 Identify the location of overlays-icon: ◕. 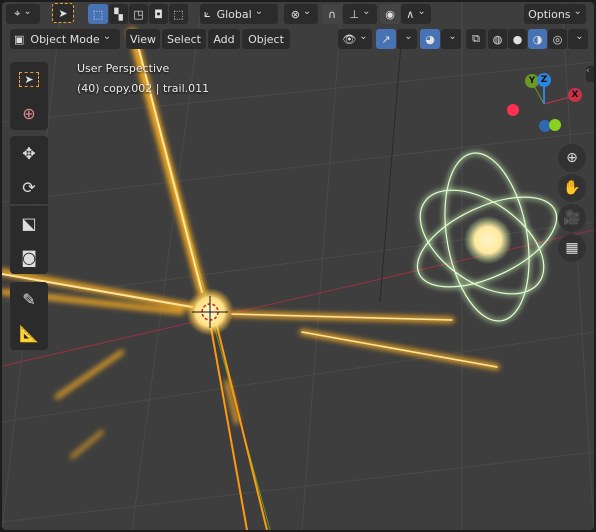
(430, 39).